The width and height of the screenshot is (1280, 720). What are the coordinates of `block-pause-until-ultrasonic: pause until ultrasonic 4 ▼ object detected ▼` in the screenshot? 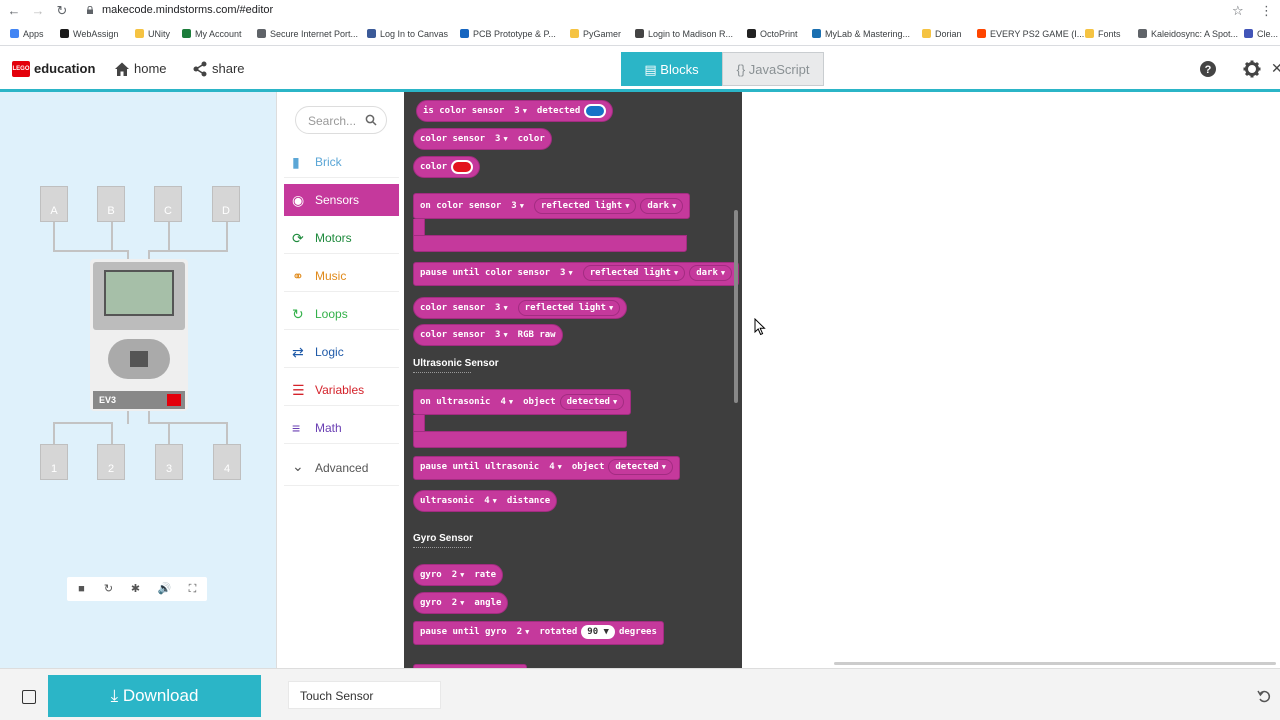 It's located at (546, 468).